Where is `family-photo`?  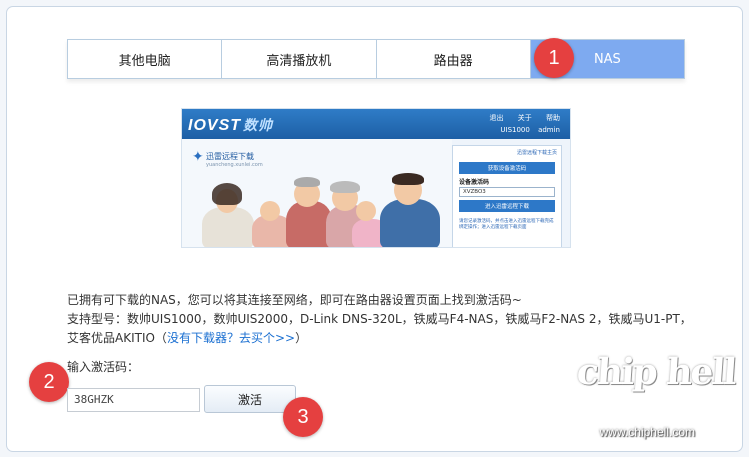
family-photo is located at coordinates (327, 210).